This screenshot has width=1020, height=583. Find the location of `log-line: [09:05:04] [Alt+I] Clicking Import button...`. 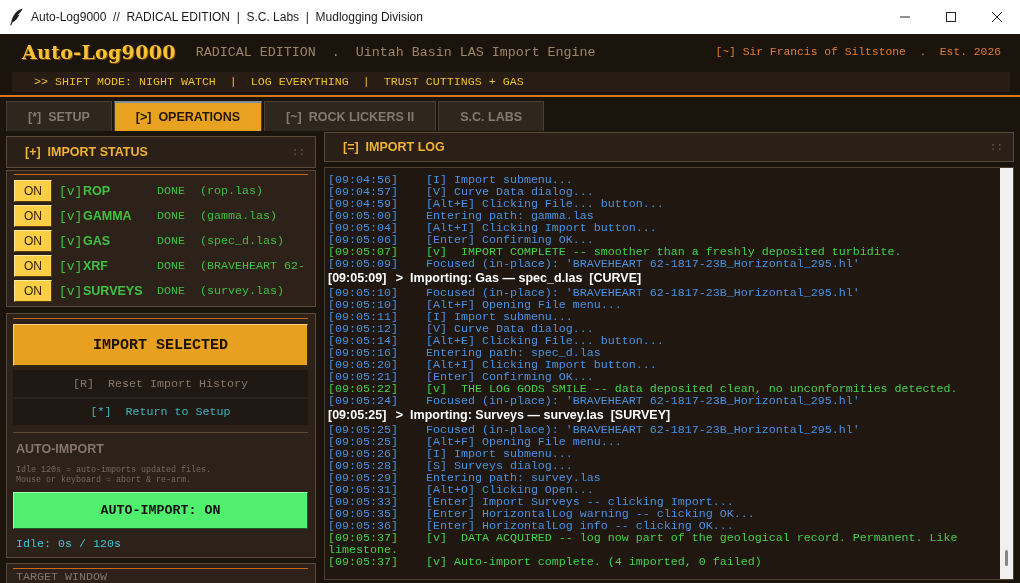

log-line: [09:05:04] [Alt+I] Clicking Import button... is located at coordinates (493, 228).